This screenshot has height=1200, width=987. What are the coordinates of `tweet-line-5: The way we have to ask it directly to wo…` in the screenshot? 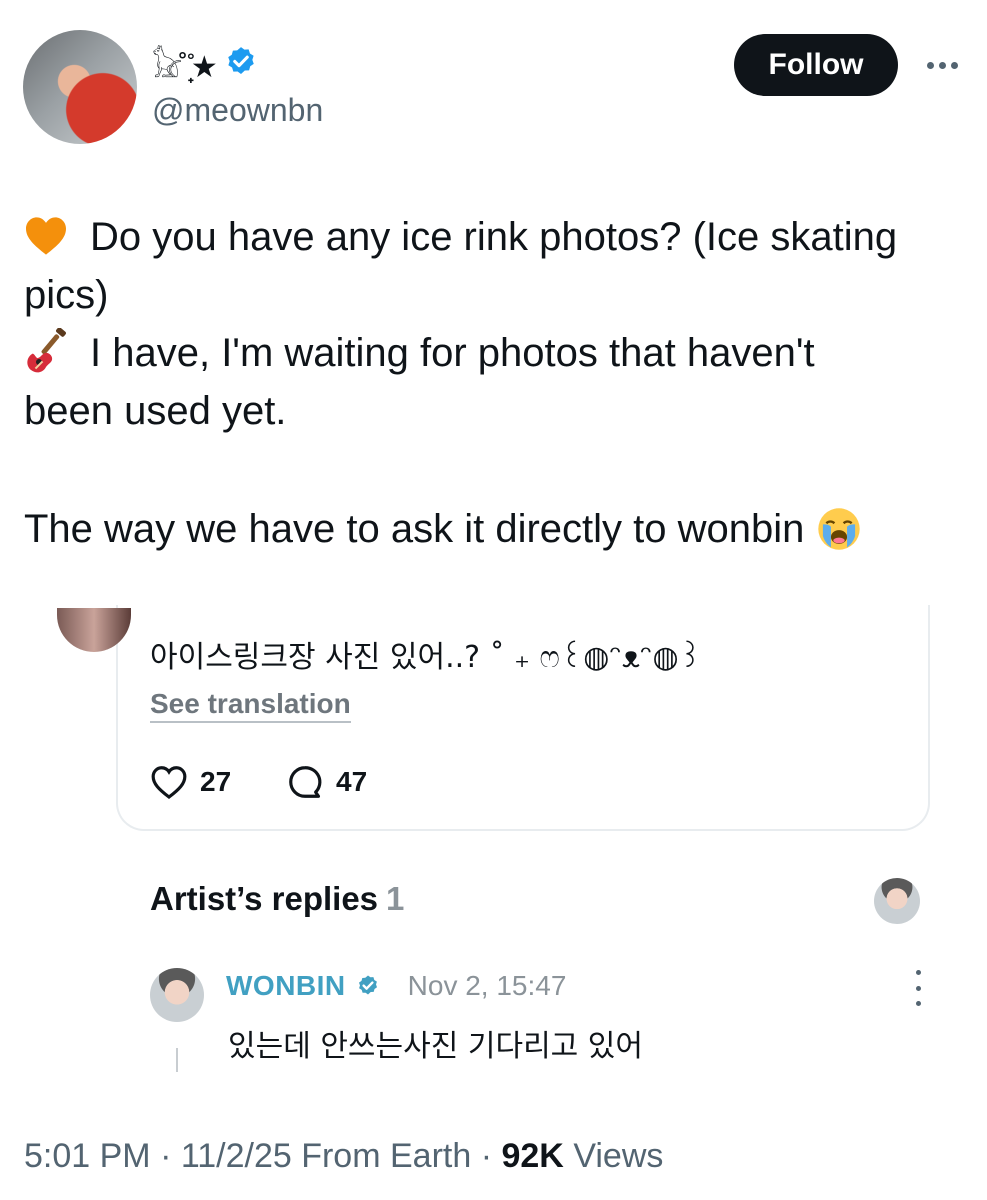 It's located at (443, 529).